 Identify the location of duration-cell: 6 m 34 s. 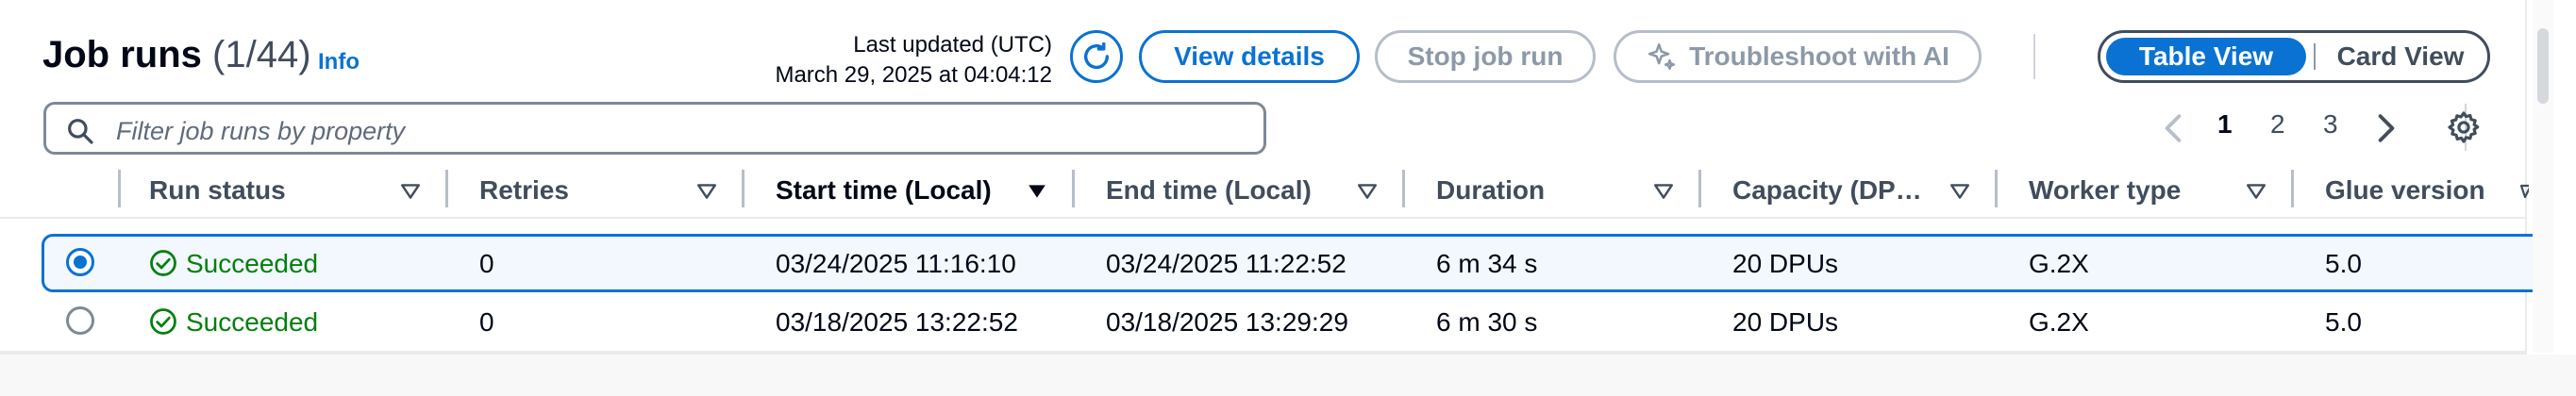
(1487, 263).